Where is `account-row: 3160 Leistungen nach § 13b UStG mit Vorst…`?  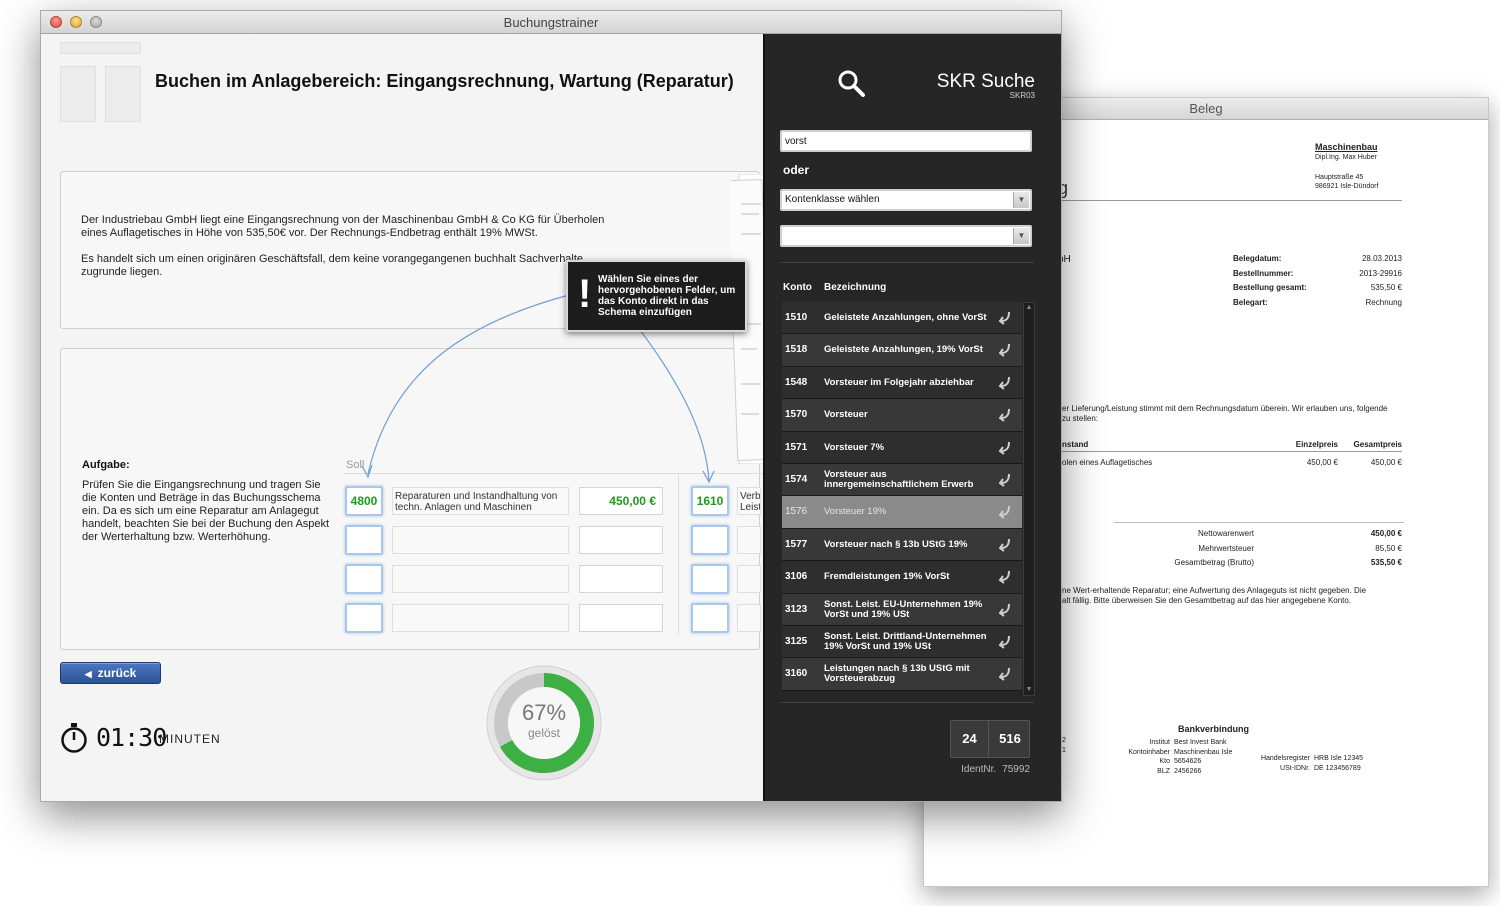
account-row: 3160 Leistungen nach § 13b UStG mit Vorst… is located at coordinates (902, 674).